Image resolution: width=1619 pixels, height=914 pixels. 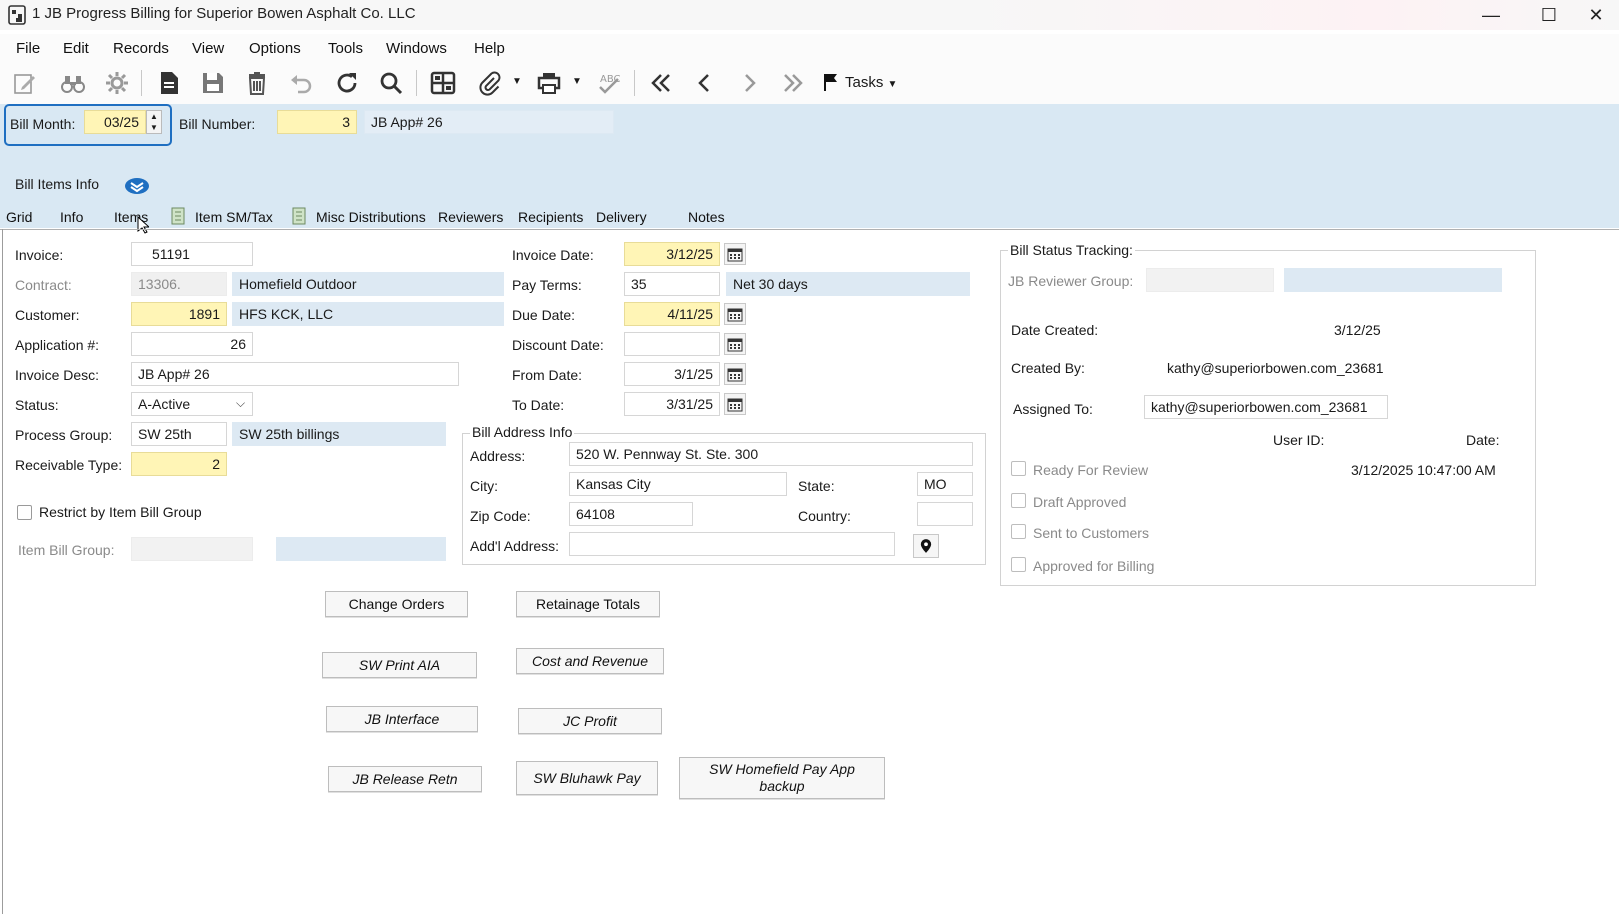 What do you see at coordinates (1018, 468) in the screenshot?
I see `ready-for-review-checkbox` at bounding box center [1018, 468].